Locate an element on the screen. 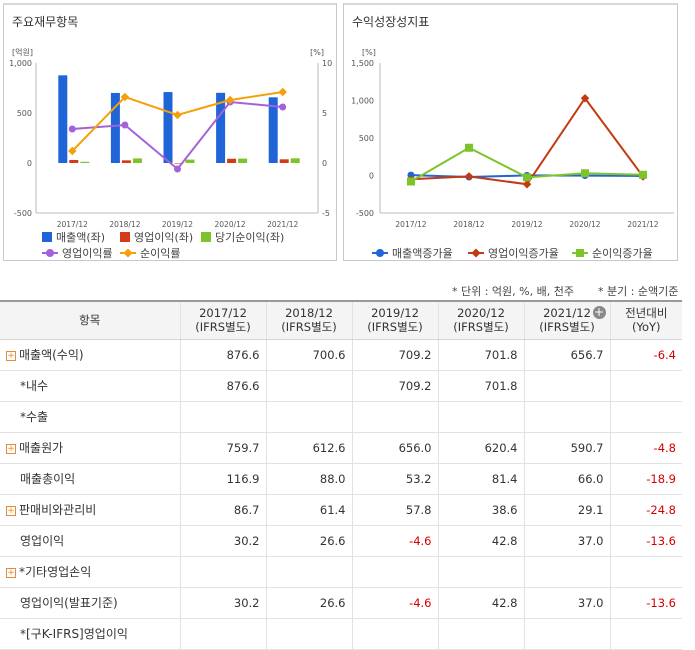  row-label-cell: *내수 is located at coordinates (90, 386).